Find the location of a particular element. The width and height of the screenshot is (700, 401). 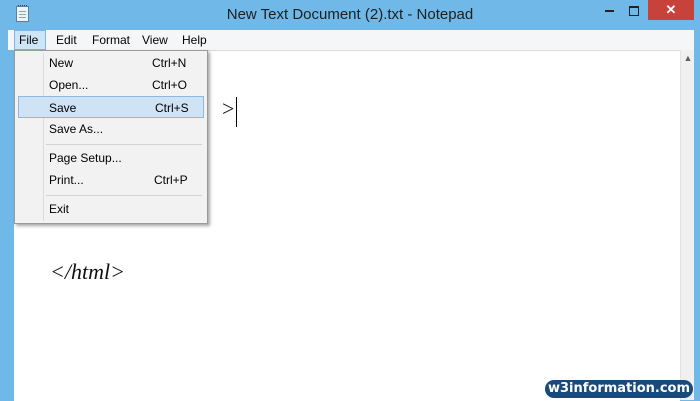

menu-item-shortcut: Ctrl+O is located at coordinates (170, 85).